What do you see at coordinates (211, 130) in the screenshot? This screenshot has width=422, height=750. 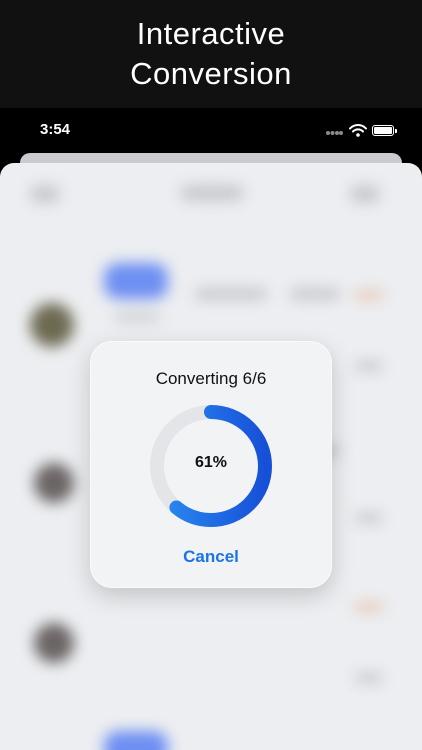 I see `status-bar: 3:54` at bounding box center [211, 130].